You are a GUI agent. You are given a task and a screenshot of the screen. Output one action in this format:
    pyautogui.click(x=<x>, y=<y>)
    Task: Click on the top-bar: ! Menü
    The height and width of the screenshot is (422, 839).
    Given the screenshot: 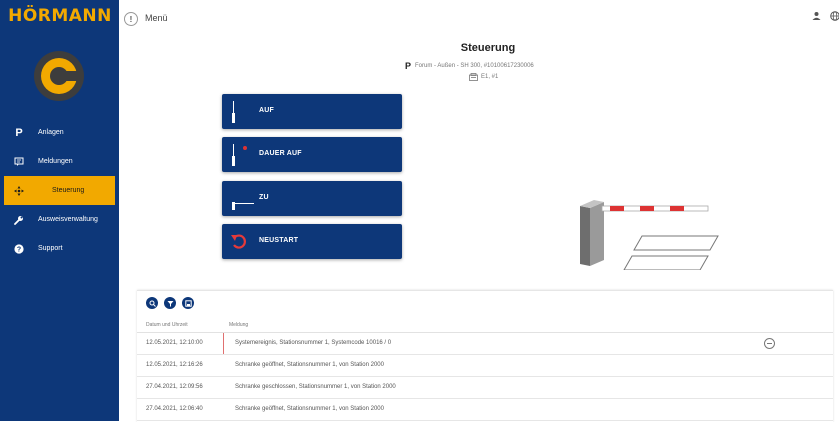 What is the action you would take?
    pyautogui.click(x=479, y=18)
    